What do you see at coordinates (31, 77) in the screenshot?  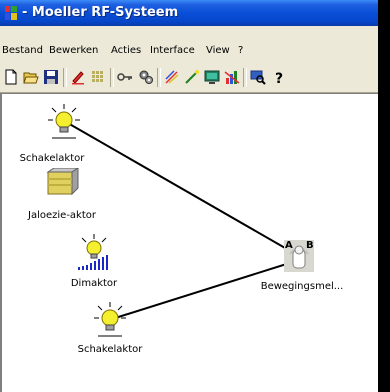 I see `open-folder-icon` at bounding box center [31, 77].